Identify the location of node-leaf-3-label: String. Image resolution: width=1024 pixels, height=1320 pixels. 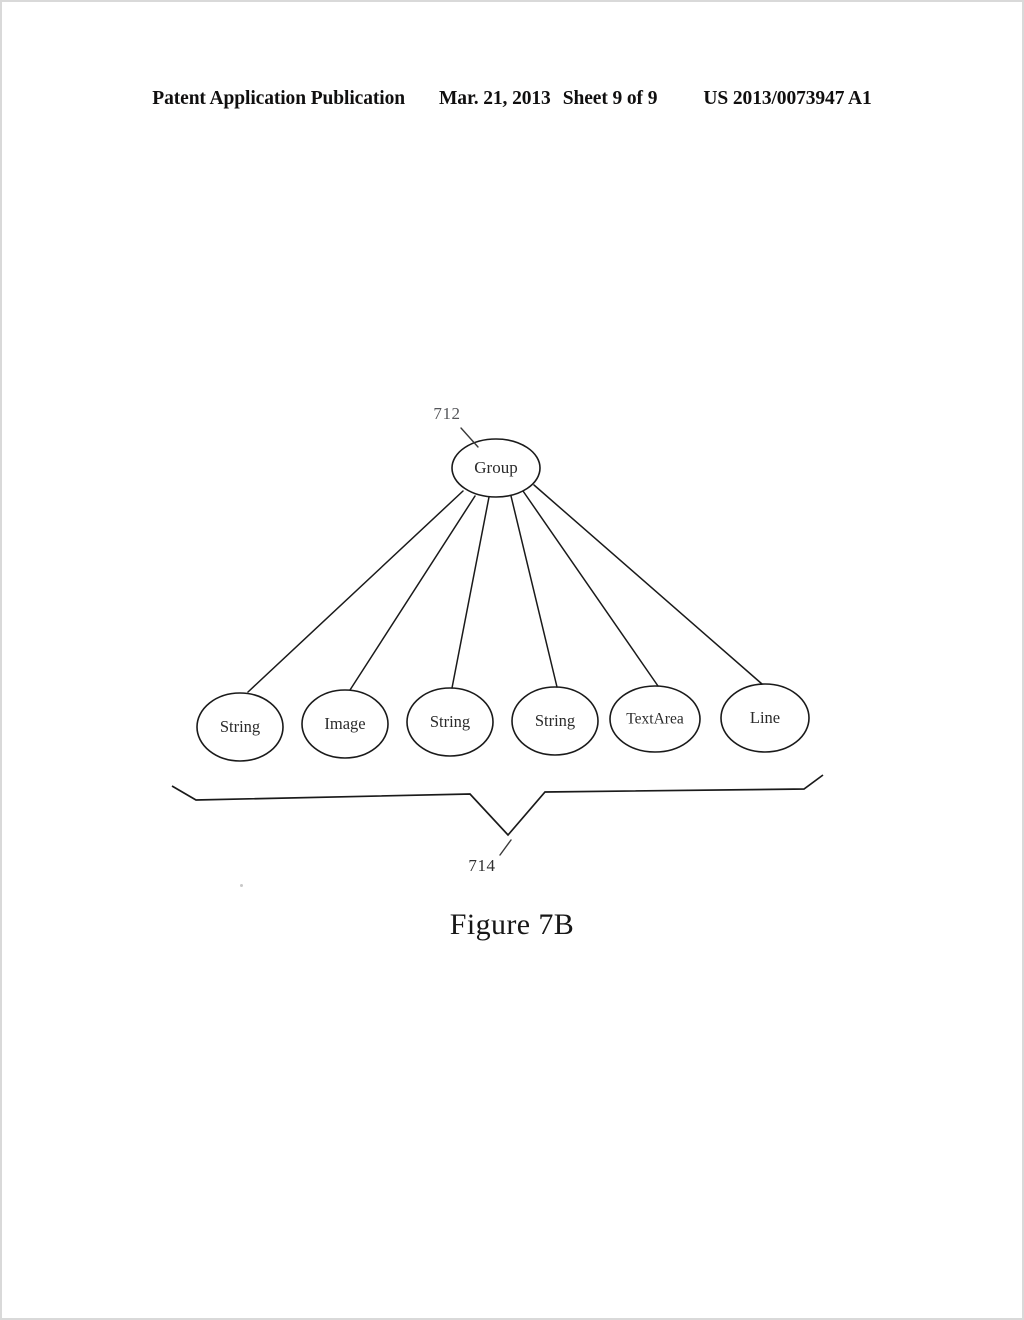
(450, 721).